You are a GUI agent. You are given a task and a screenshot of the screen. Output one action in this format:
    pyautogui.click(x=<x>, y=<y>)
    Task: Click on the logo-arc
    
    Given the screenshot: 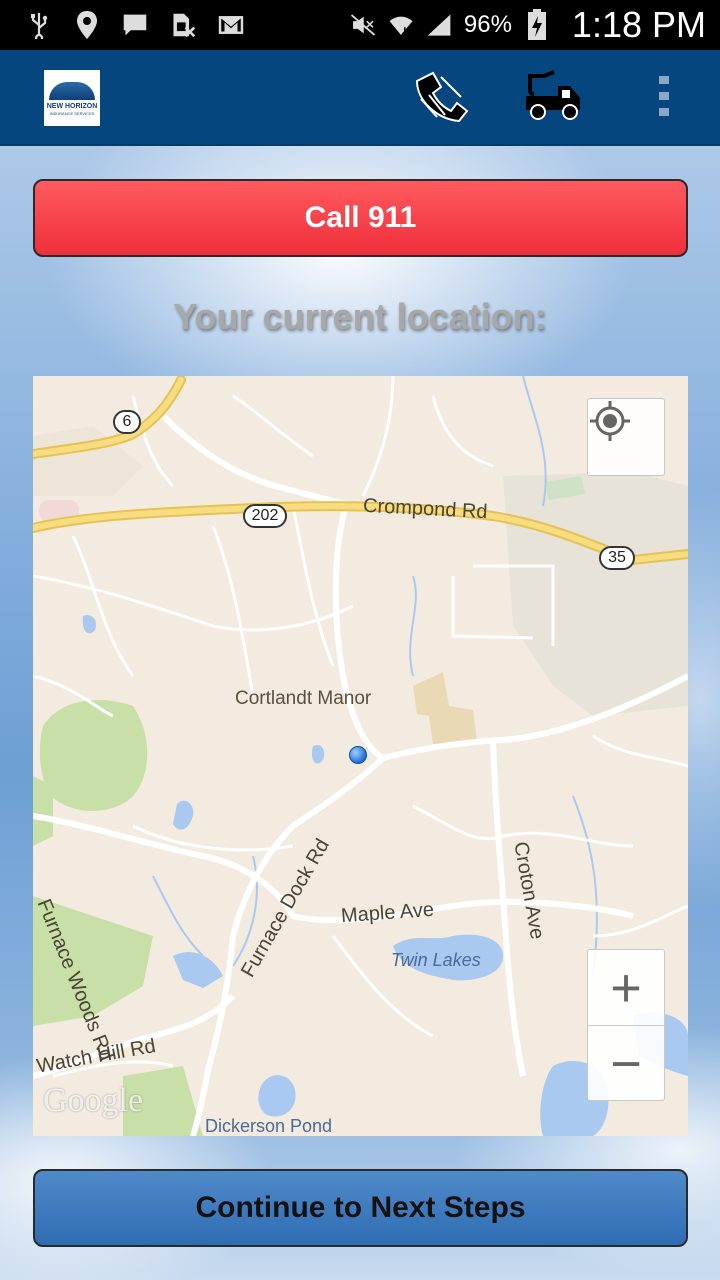 What is the action you would take?
    pyautogui.click(x=72, y=91)
    